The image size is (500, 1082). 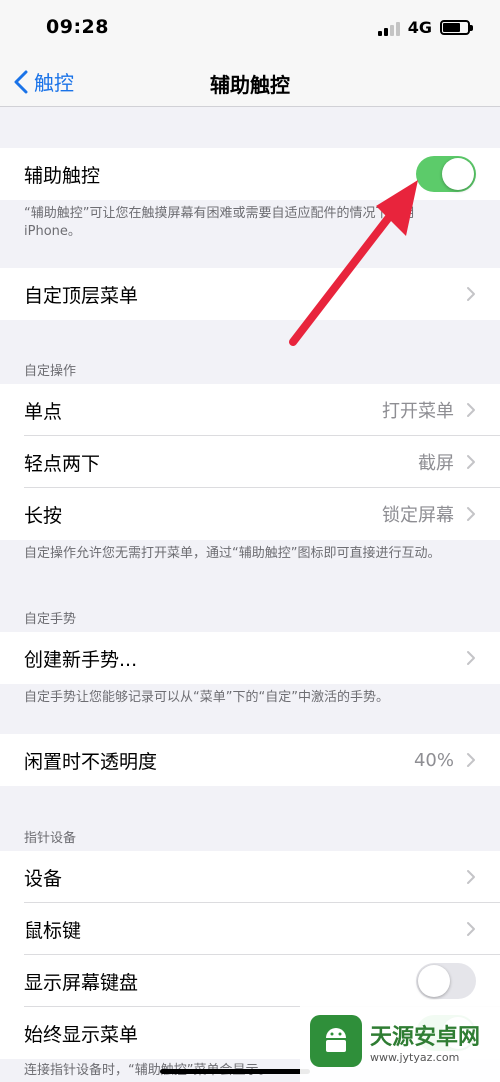 I want to click on watermark: 天源安卓网 www.jytyaz.com, so click(x=400, y=1041).